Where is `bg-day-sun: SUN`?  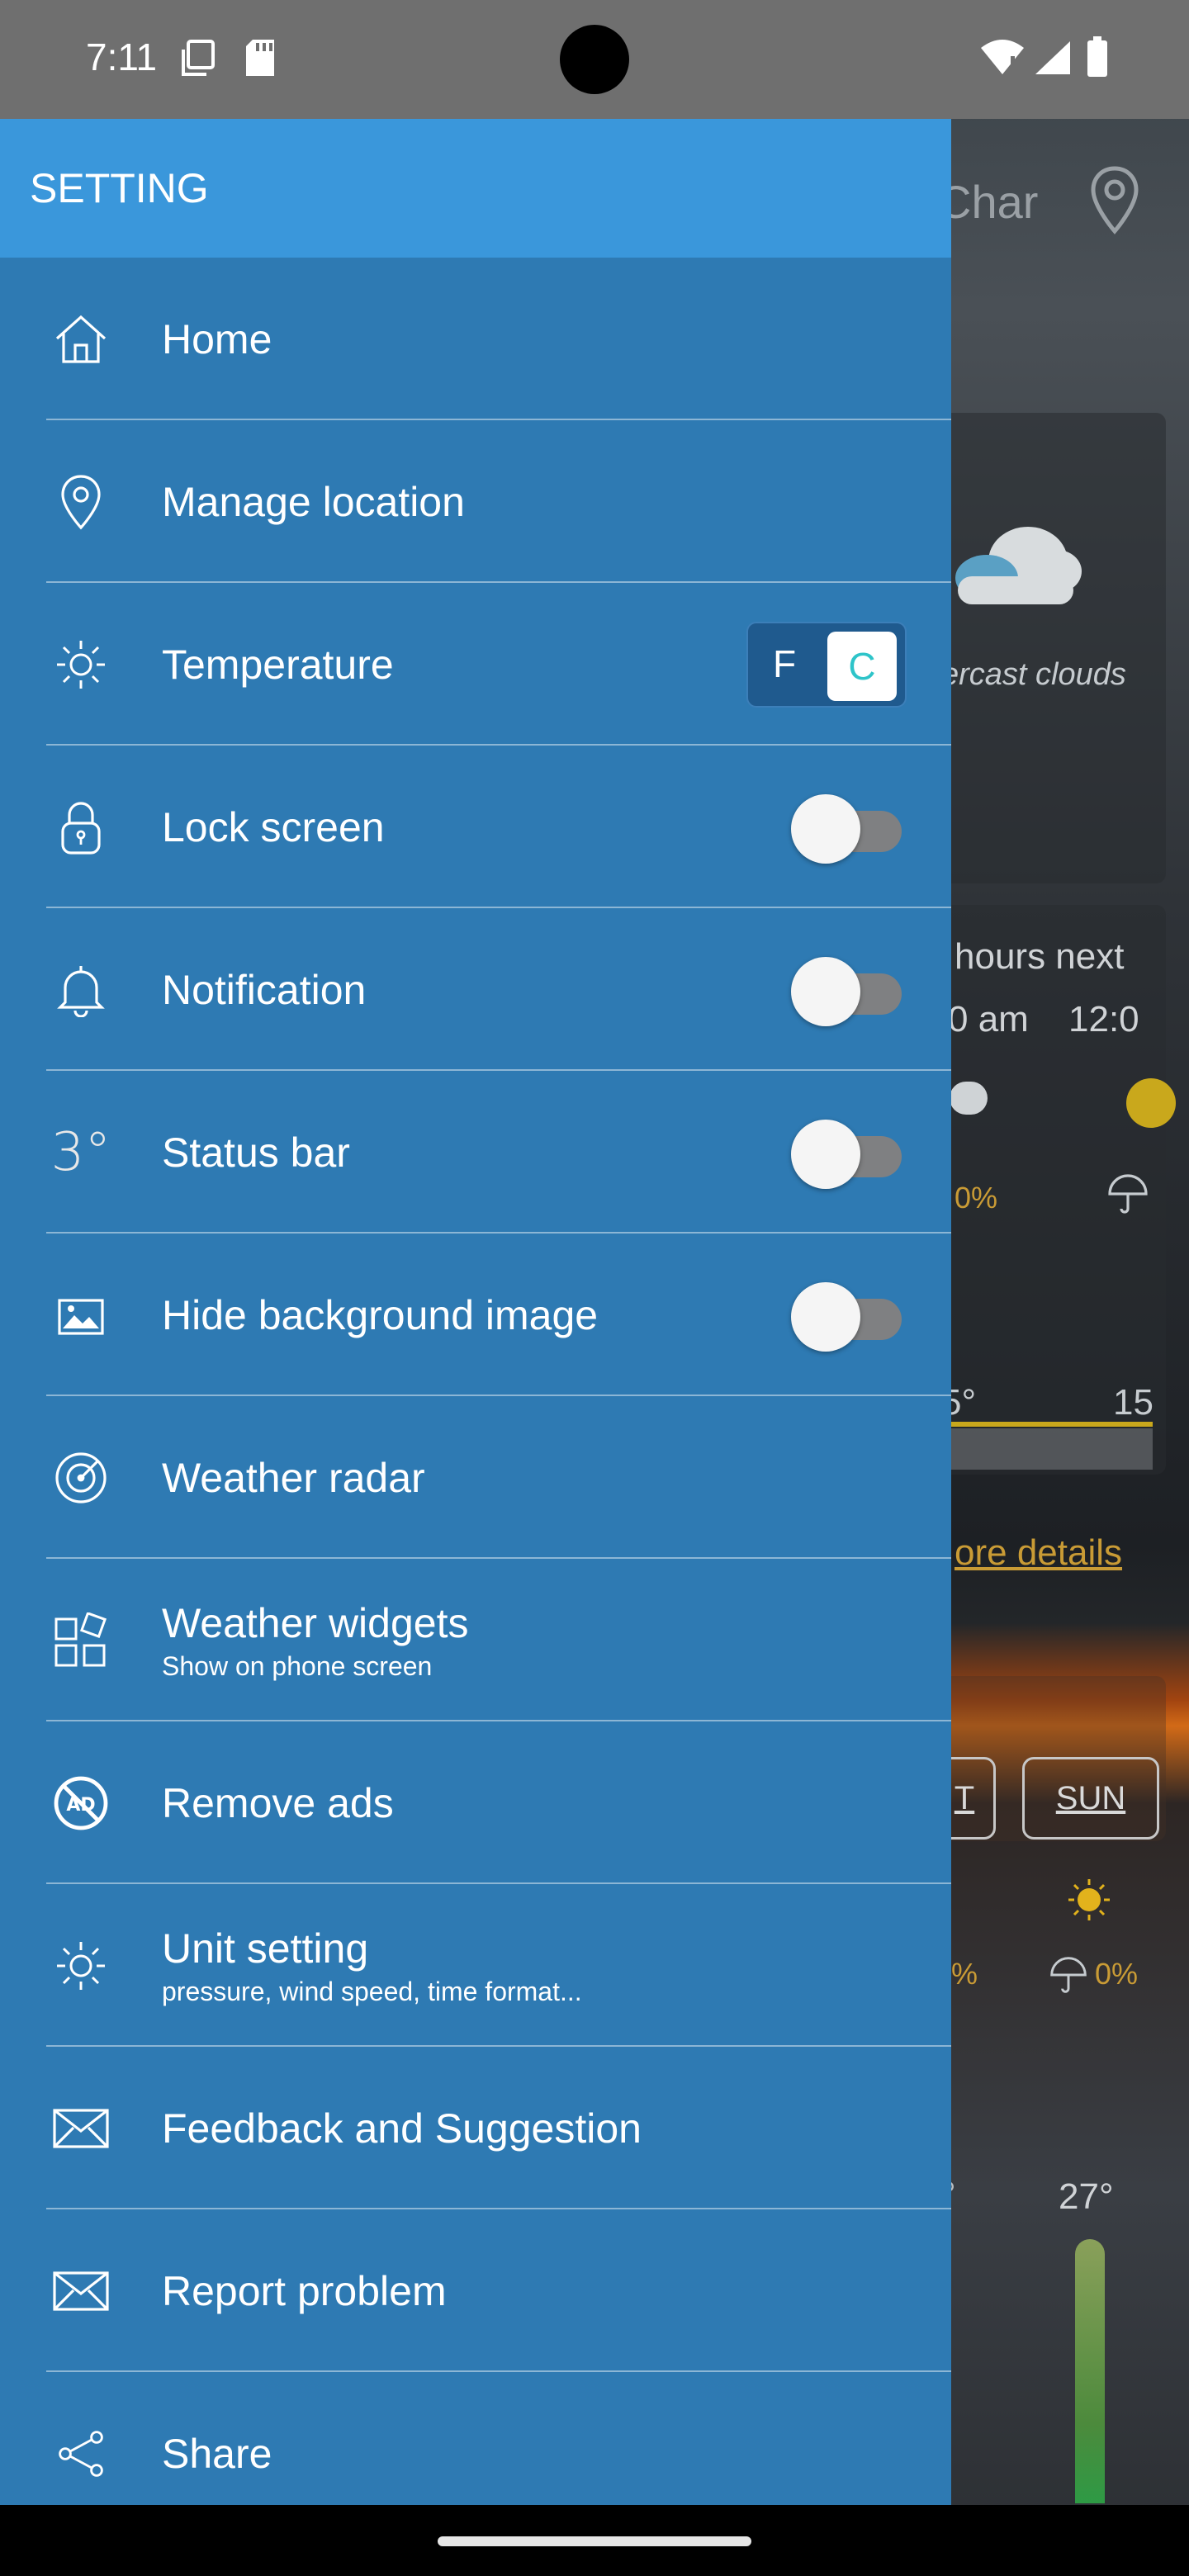 bg-day-sun: SUN is located at coordinates (1090, 1798).